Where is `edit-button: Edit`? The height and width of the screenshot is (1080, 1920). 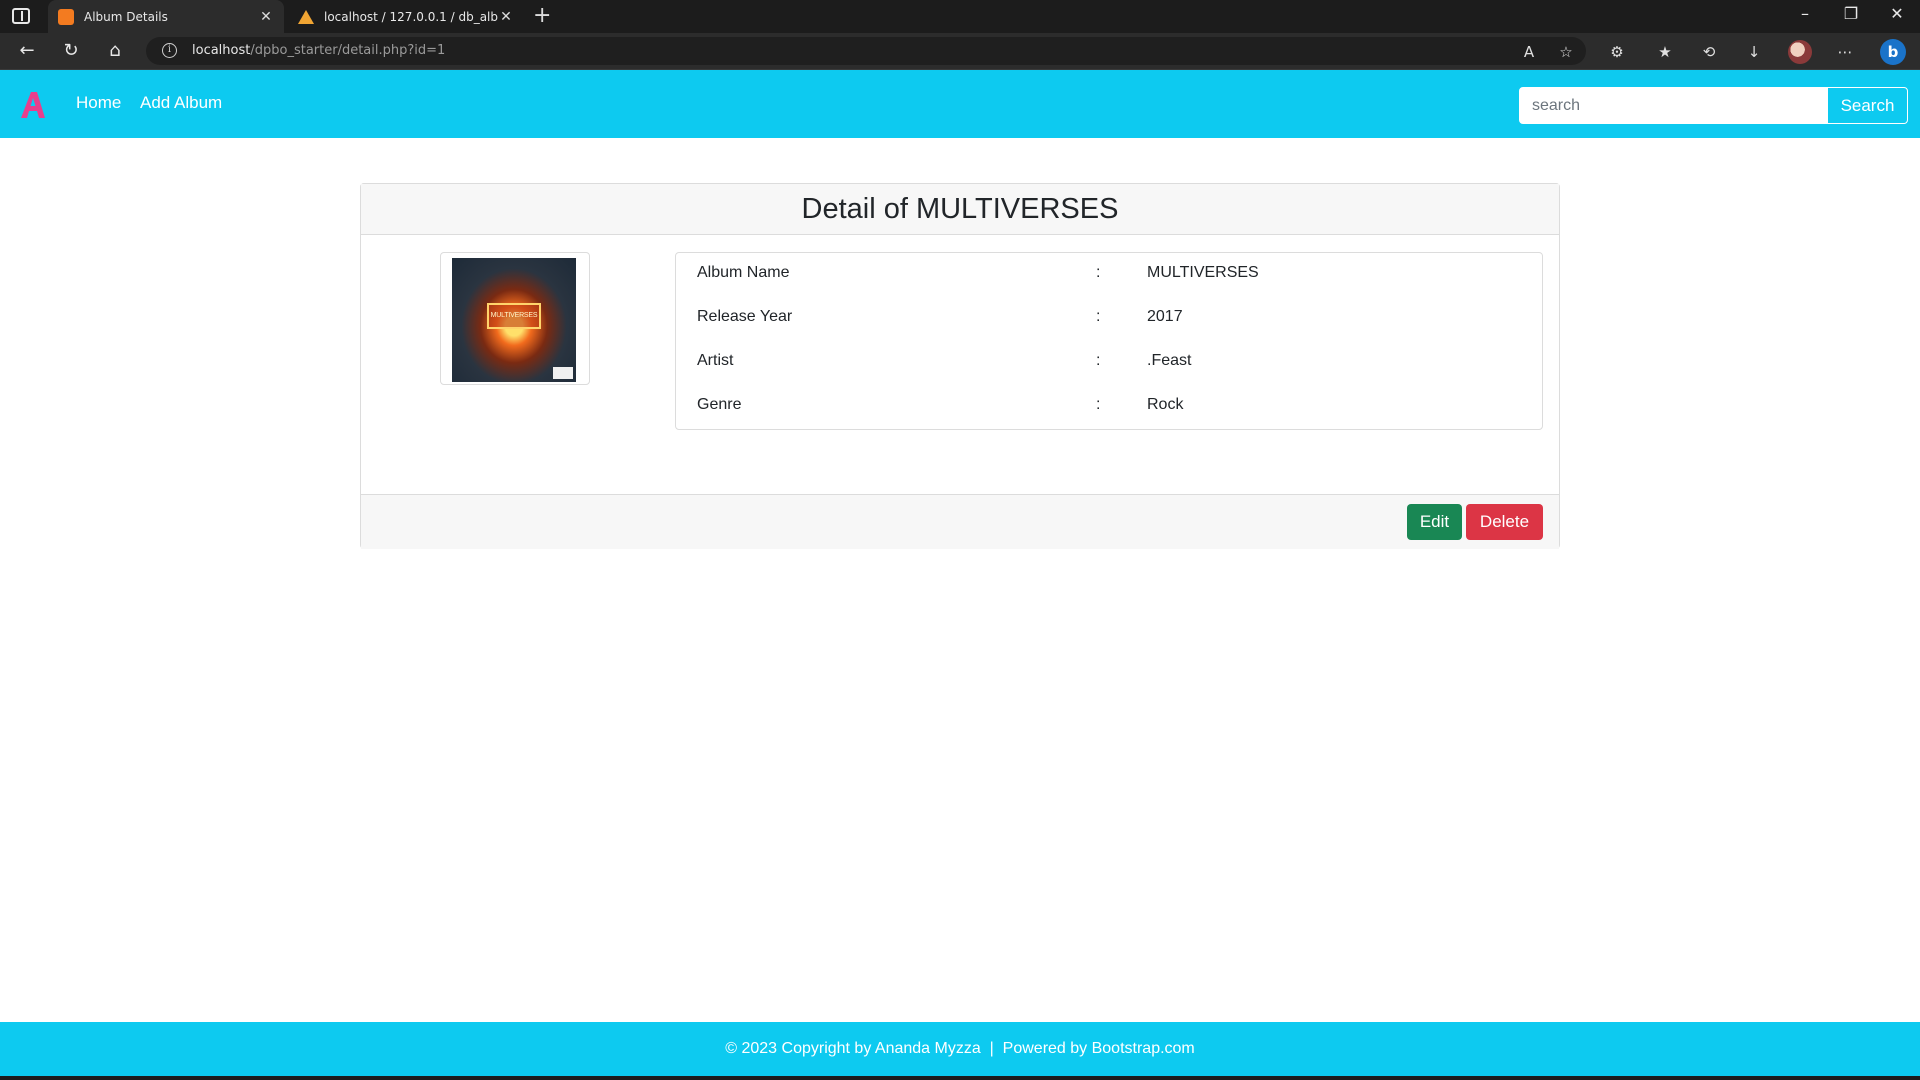 edit-button: Edit is located at coordinates (1434, 522).